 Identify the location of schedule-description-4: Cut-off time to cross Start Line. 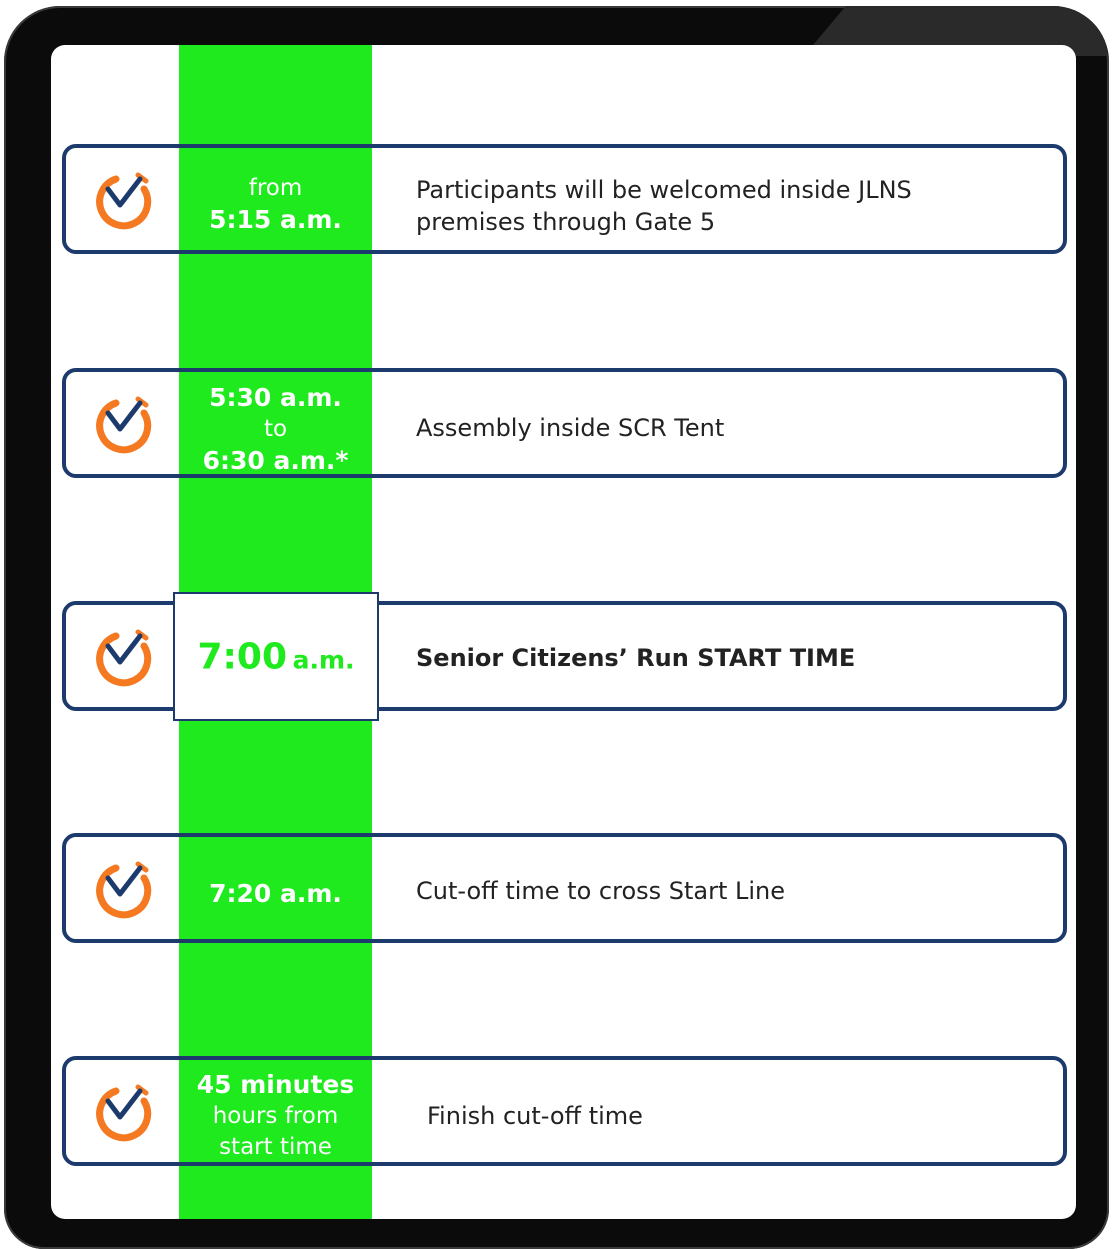
(601, 891).